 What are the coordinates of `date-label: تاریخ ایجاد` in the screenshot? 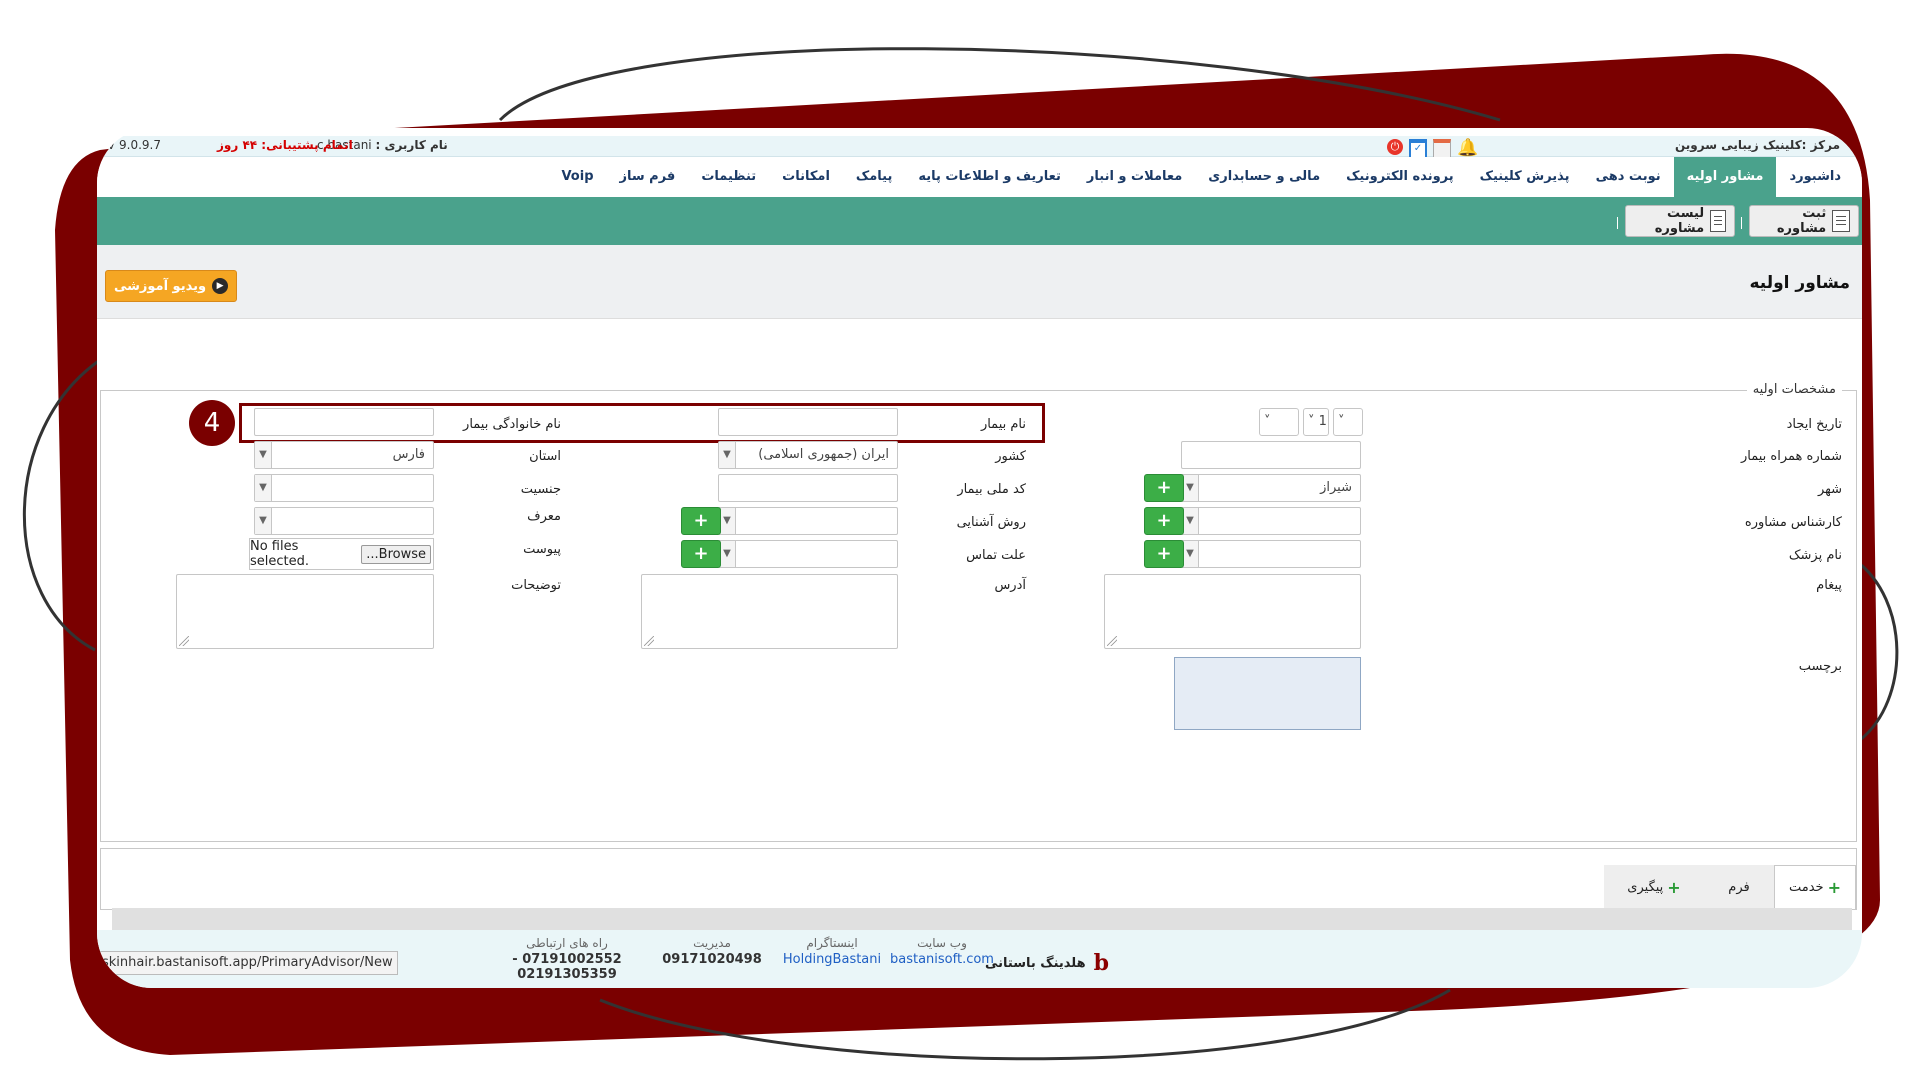 It's located at (1814, 424).